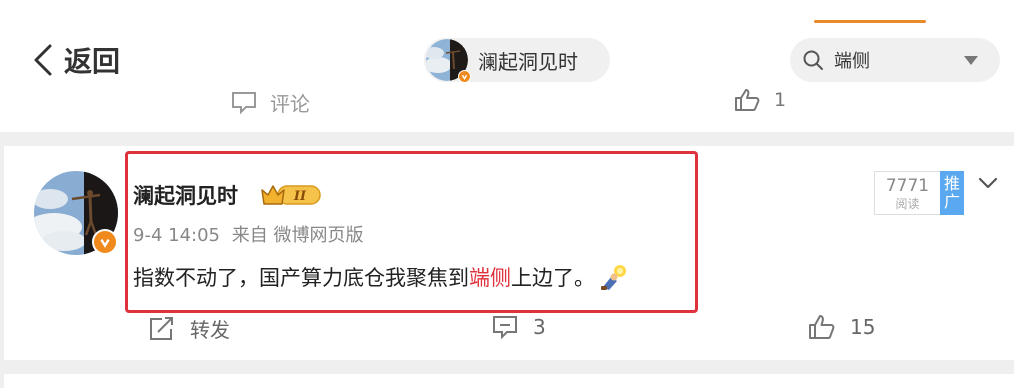 The height and width of the screenshot is (388, 1014). Describe the element at coordinates (509, 381) in the screenshot. I see `next-post-card` at that location.